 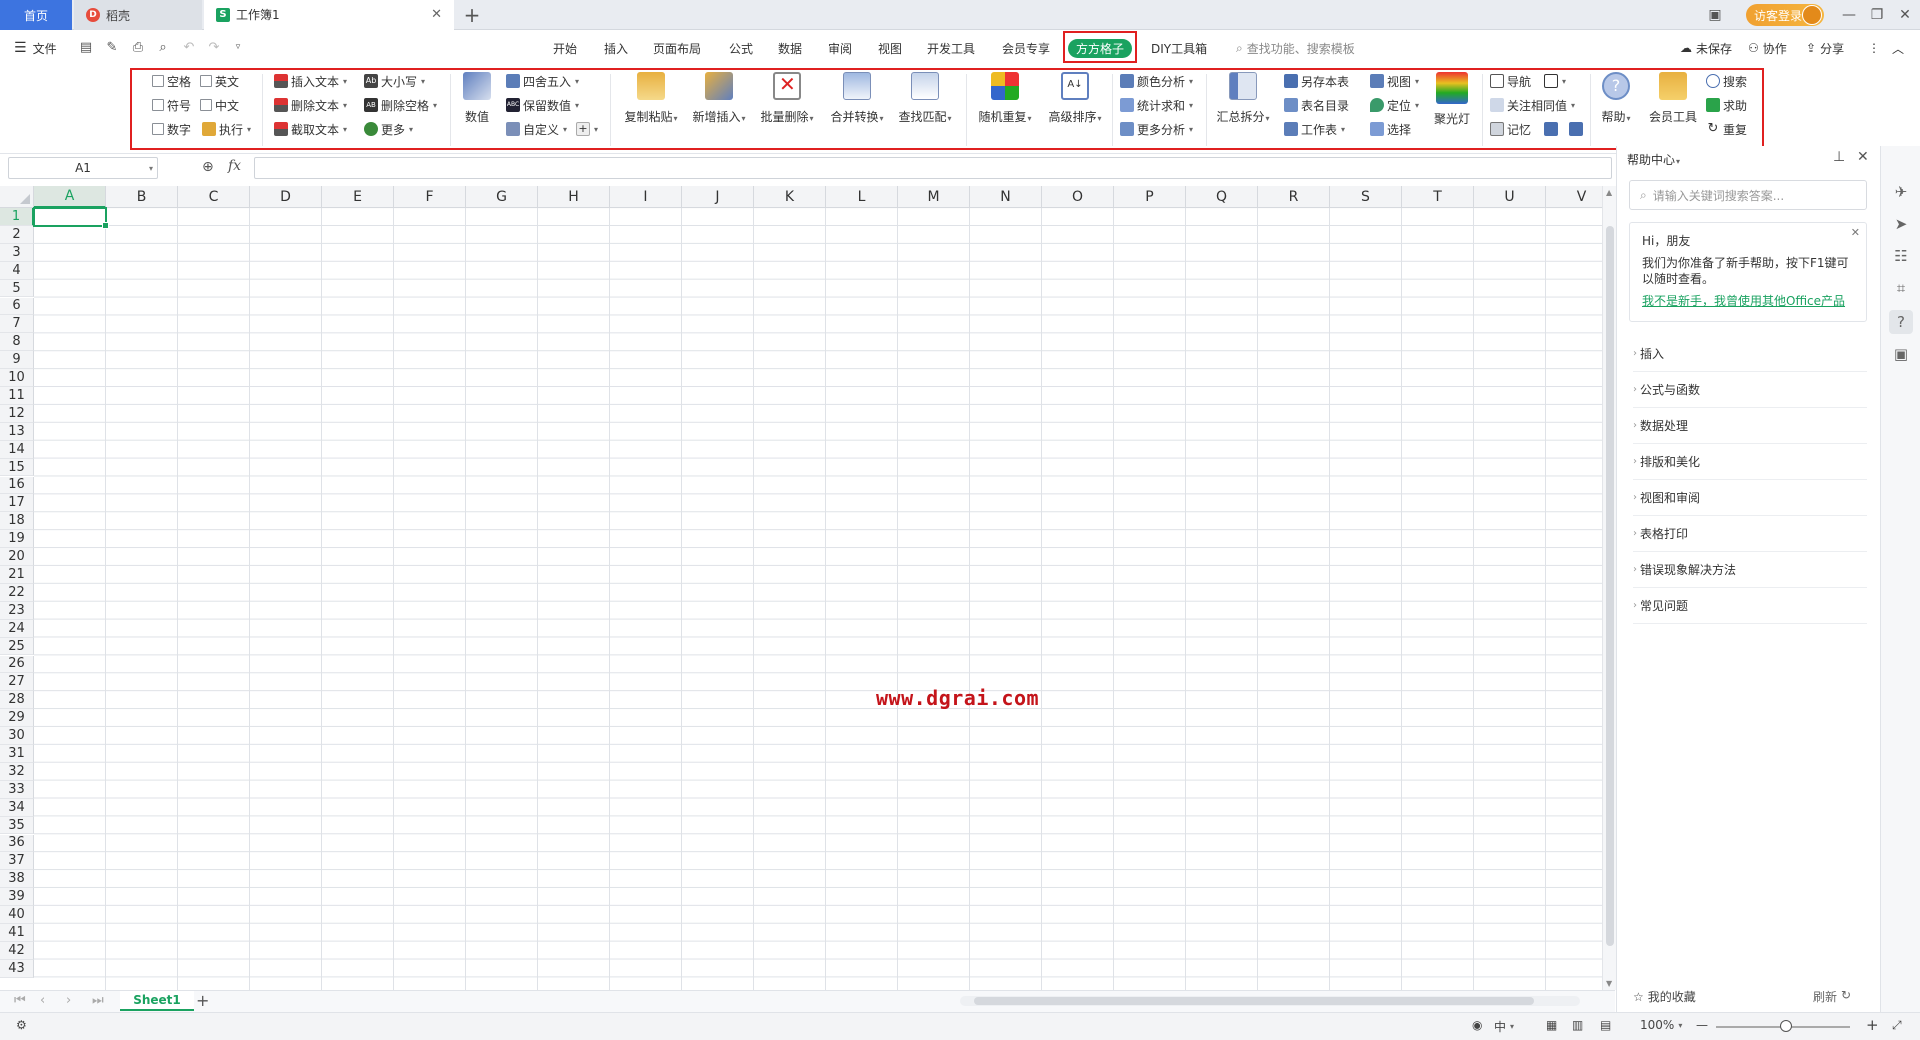 I want to click on column-header: J, so click(x=718, y=197).